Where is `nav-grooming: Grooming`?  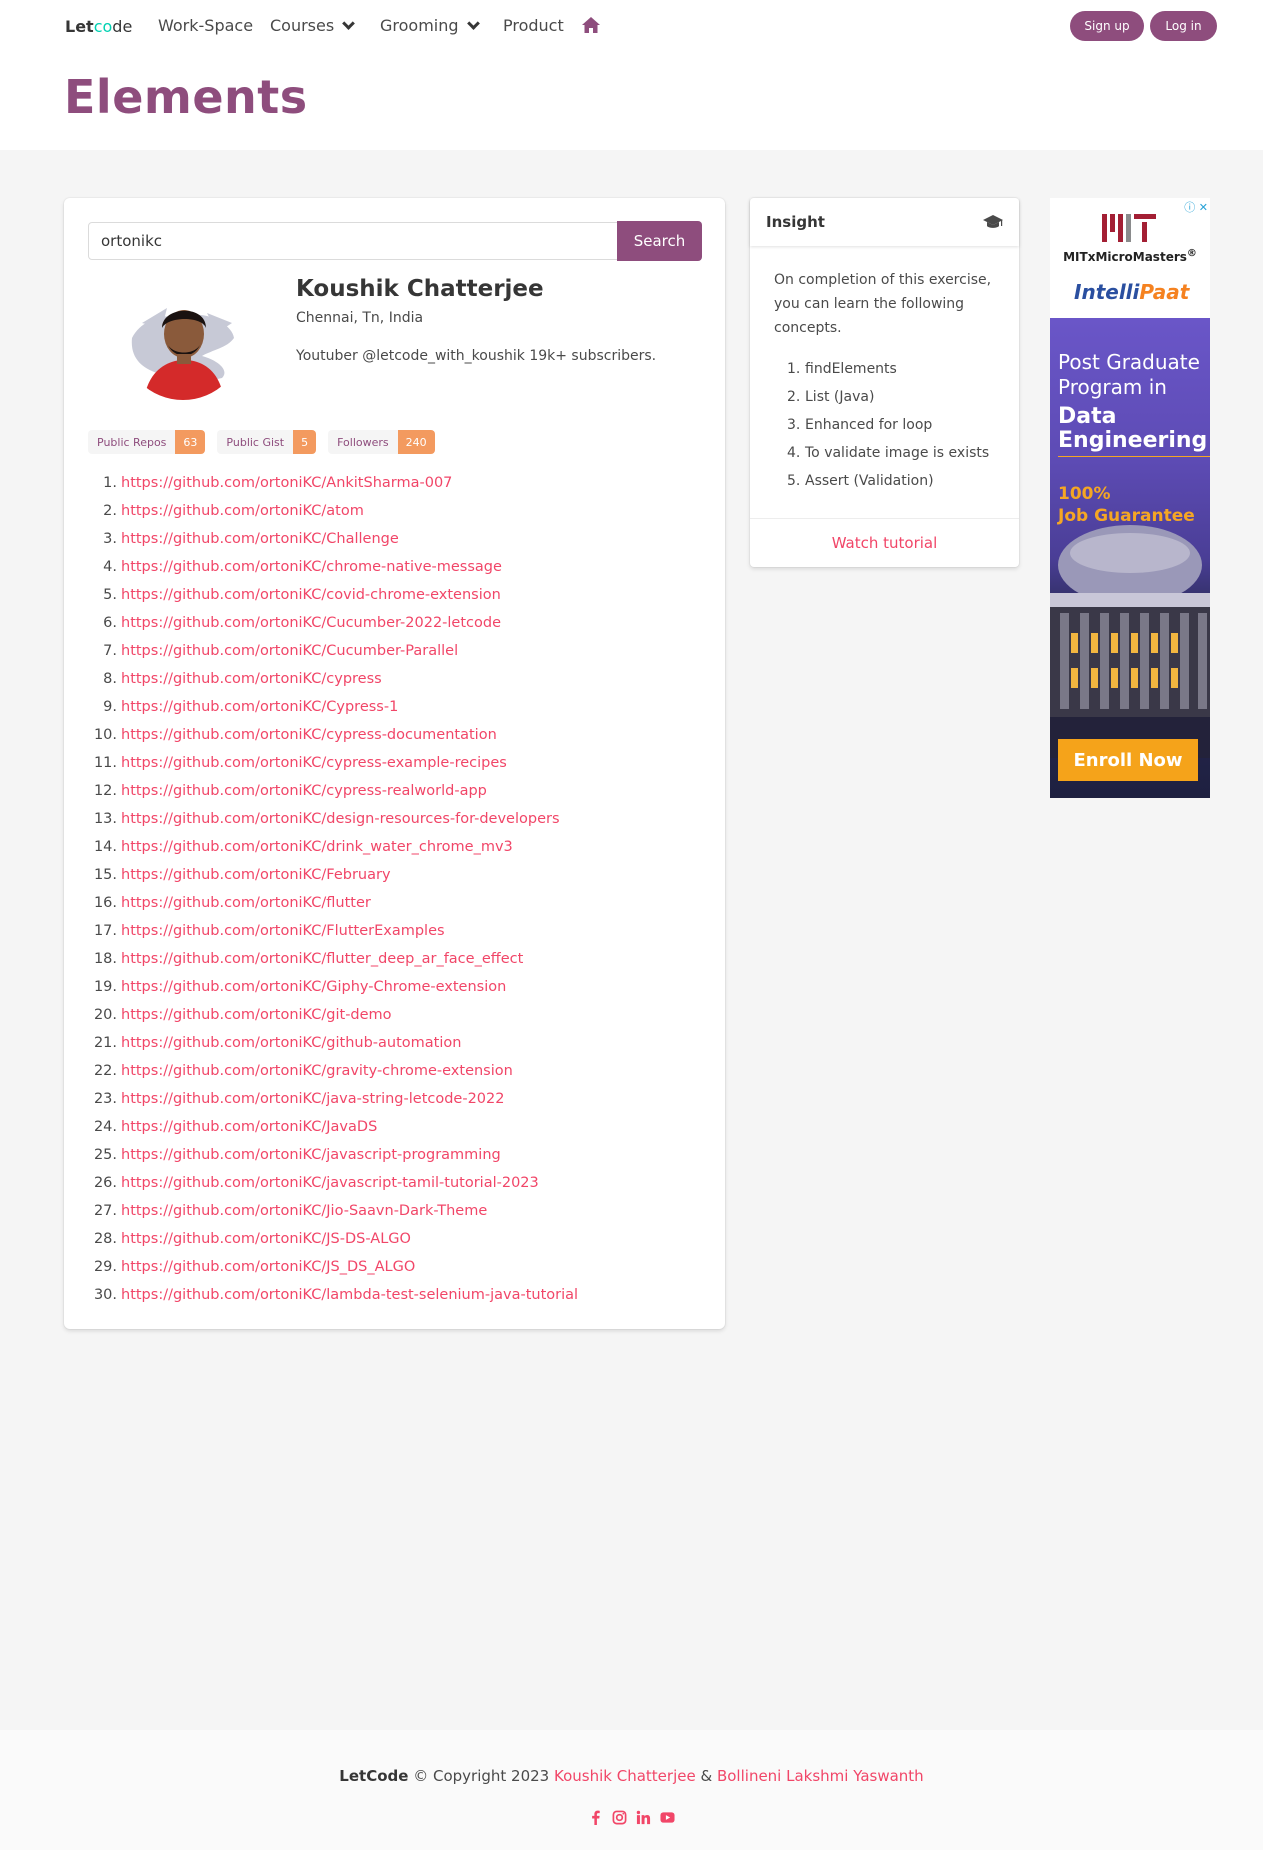 nav-grooming: Grooming is located at coordinates (430, 25).